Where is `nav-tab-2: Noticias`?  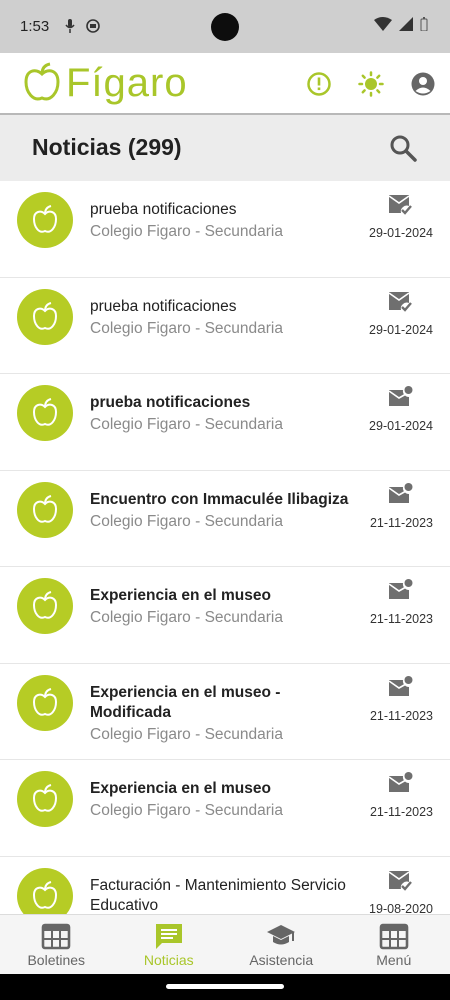 nav-tab-2: Noticias is located at coordinates (169, 944).